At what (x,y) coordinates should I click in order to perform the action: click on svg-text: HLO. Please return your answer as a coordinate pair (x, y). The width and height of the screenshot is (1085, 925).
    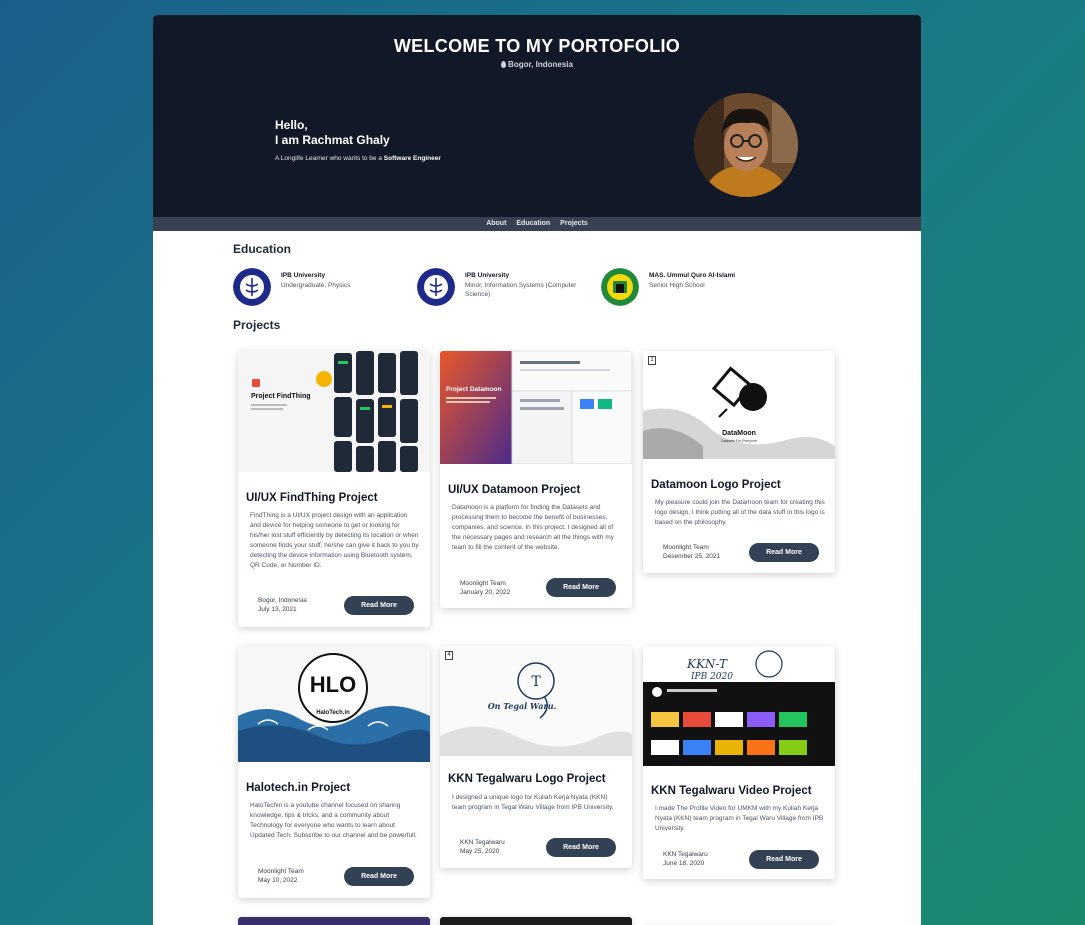
    Looking at the image, I should click on (333, 684).